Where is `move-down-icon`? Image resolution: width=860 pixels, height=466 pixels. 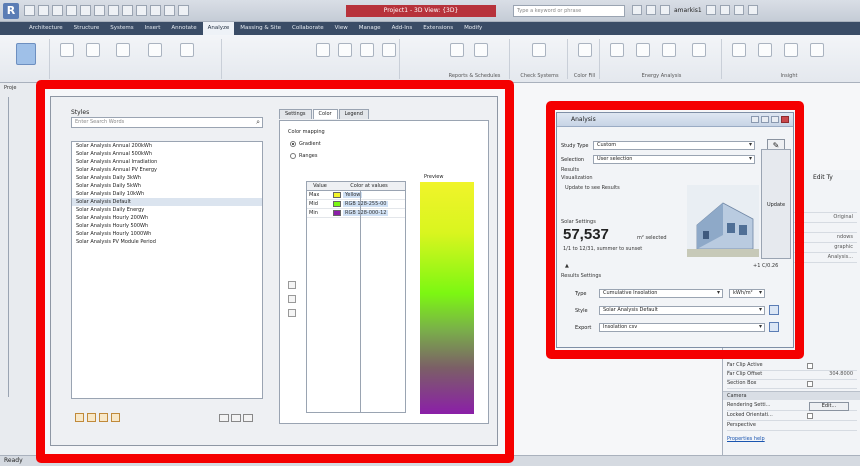
move-down-icon is located at coordinates (292, 313).